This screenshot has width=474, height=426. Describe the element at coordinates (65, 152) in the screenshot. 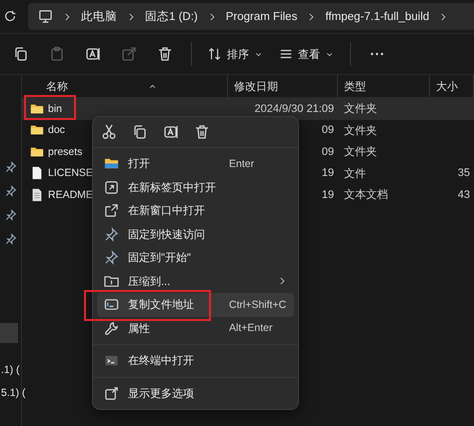

I see `file-name: presets` at that location.